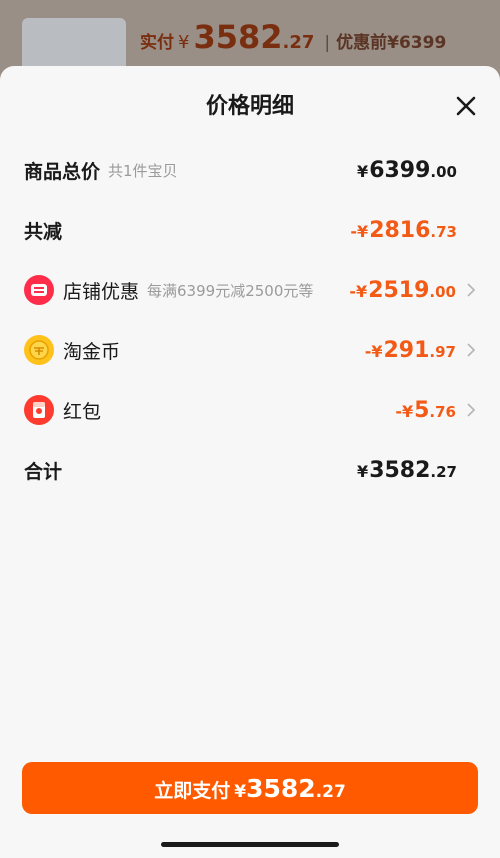 The height and width of the screenshot is (858, 500). What do you see at coordinates (39, 350) in the screenshot?
I see `gold-coin-icon` at bounding box center [39, 350].